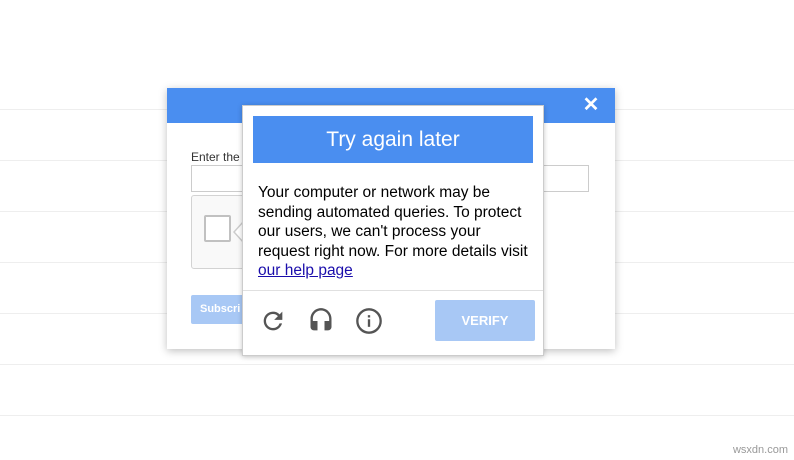  I want to click on recaptcha-checkbox, so click(217, 228).